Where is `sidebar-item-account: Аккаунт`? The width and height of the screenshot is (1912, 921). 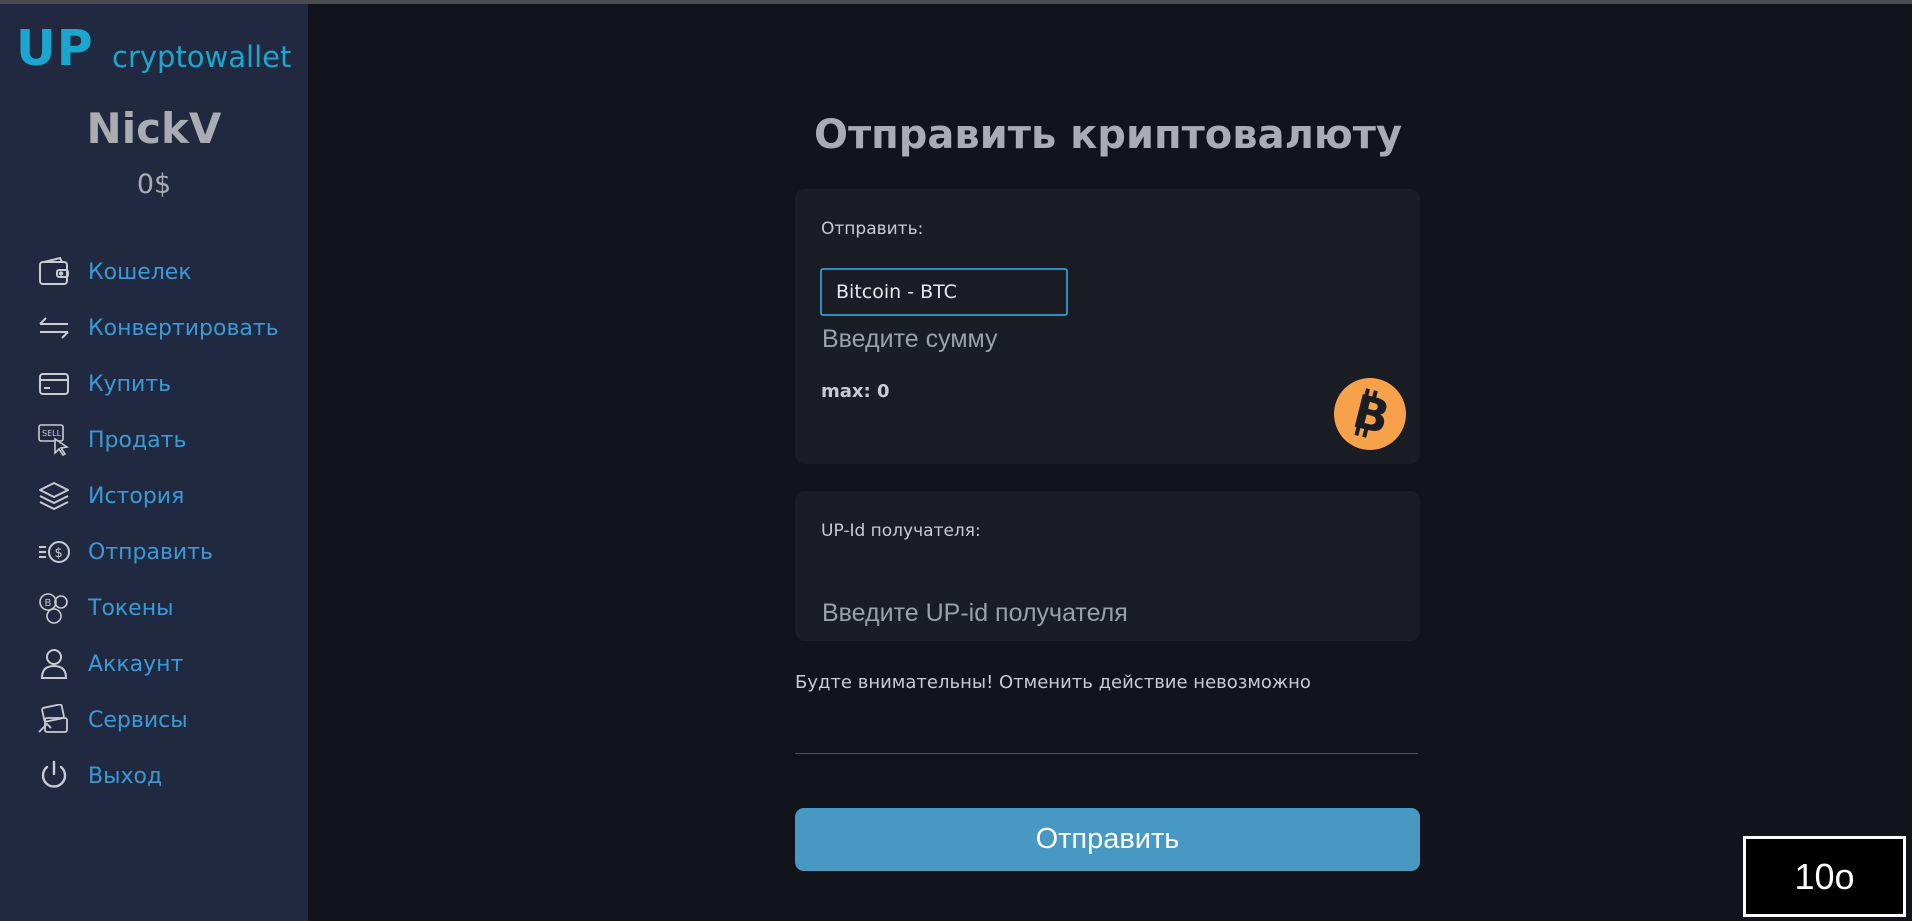 sidebar-item-account: Аккаунт is located at coordinates (109, 664).